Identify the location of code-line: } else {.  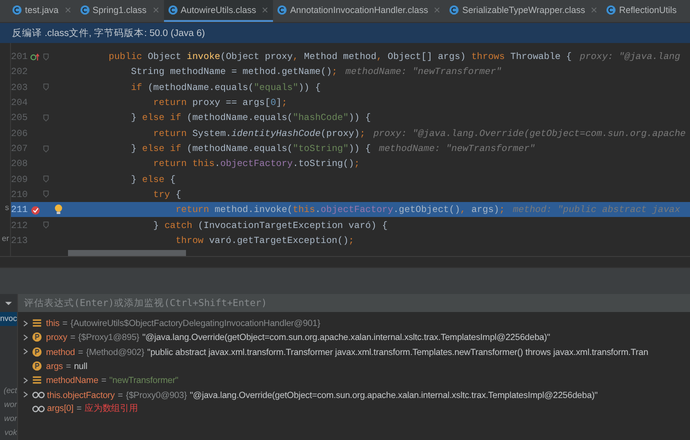
(153, 179).